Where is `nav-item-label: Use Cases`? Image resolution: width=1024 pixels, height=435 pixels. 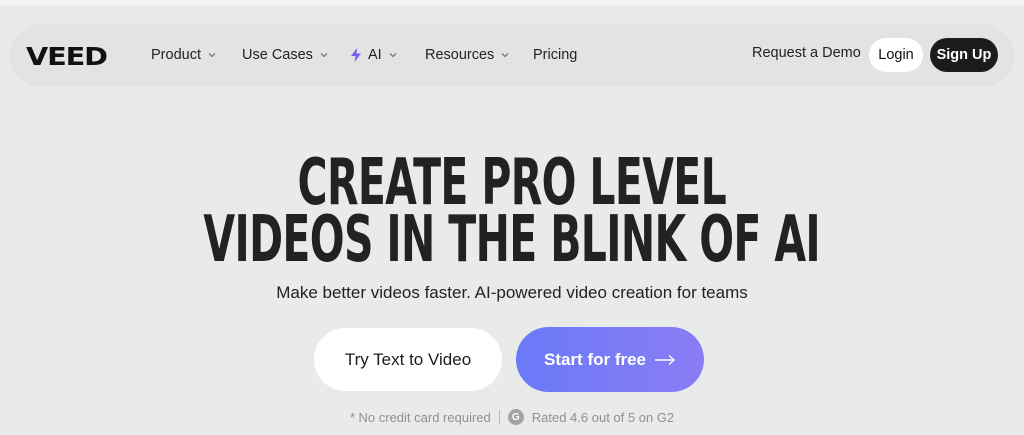 nav-item-label: Use Cases is located at coordinates (277, 55).